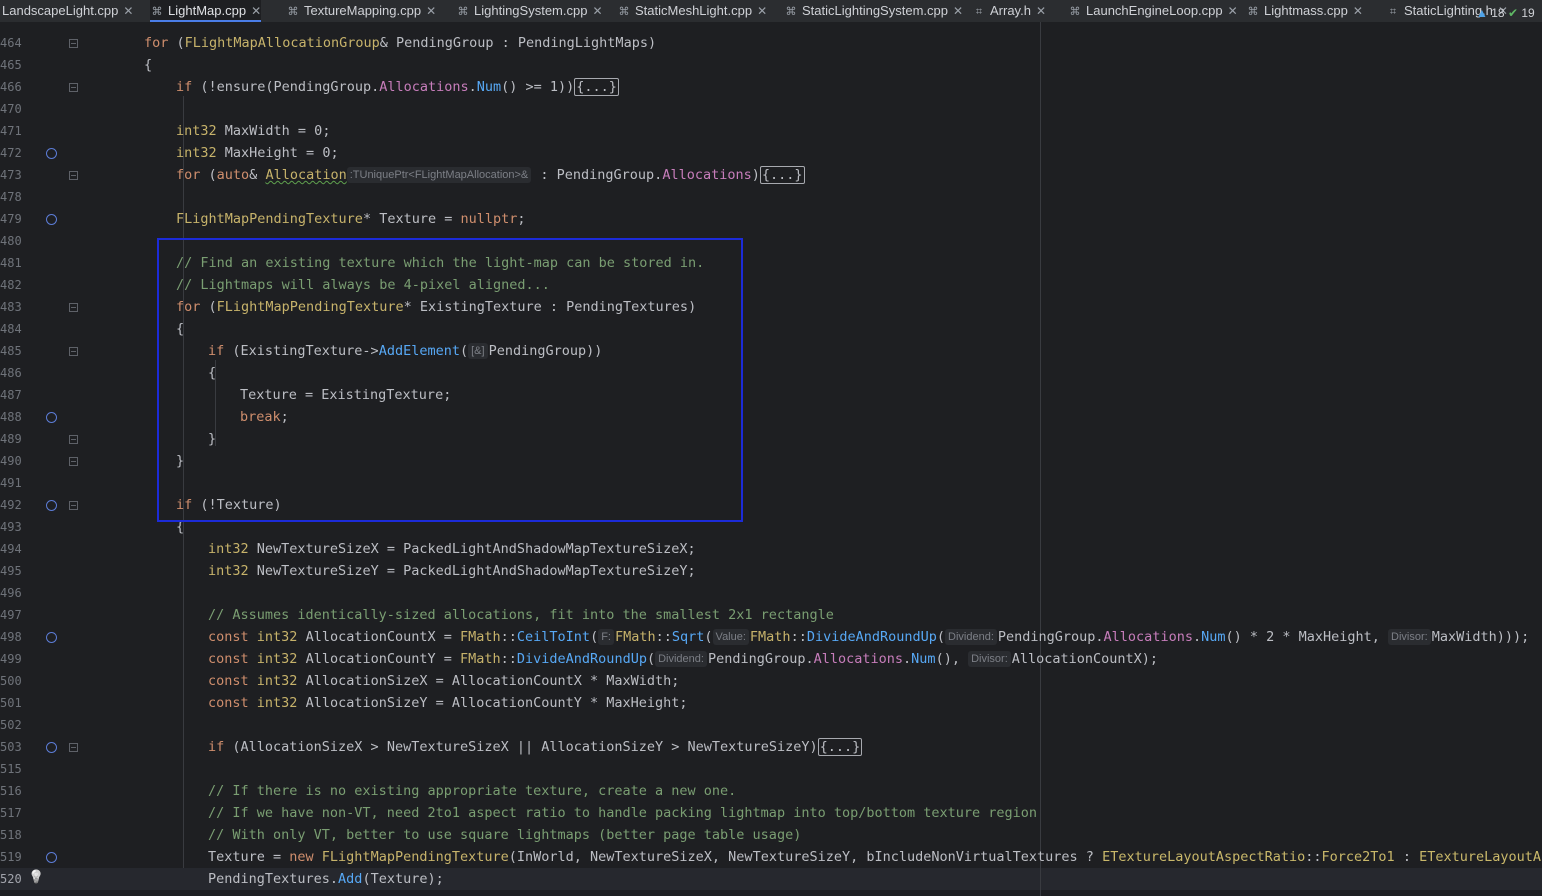  Describe the element at coordinates (692, 11) in the screenshot. I see `tab-staticmeshlight-cpp: ⌘ StaticMeshLight.cpp ✕` at that location.